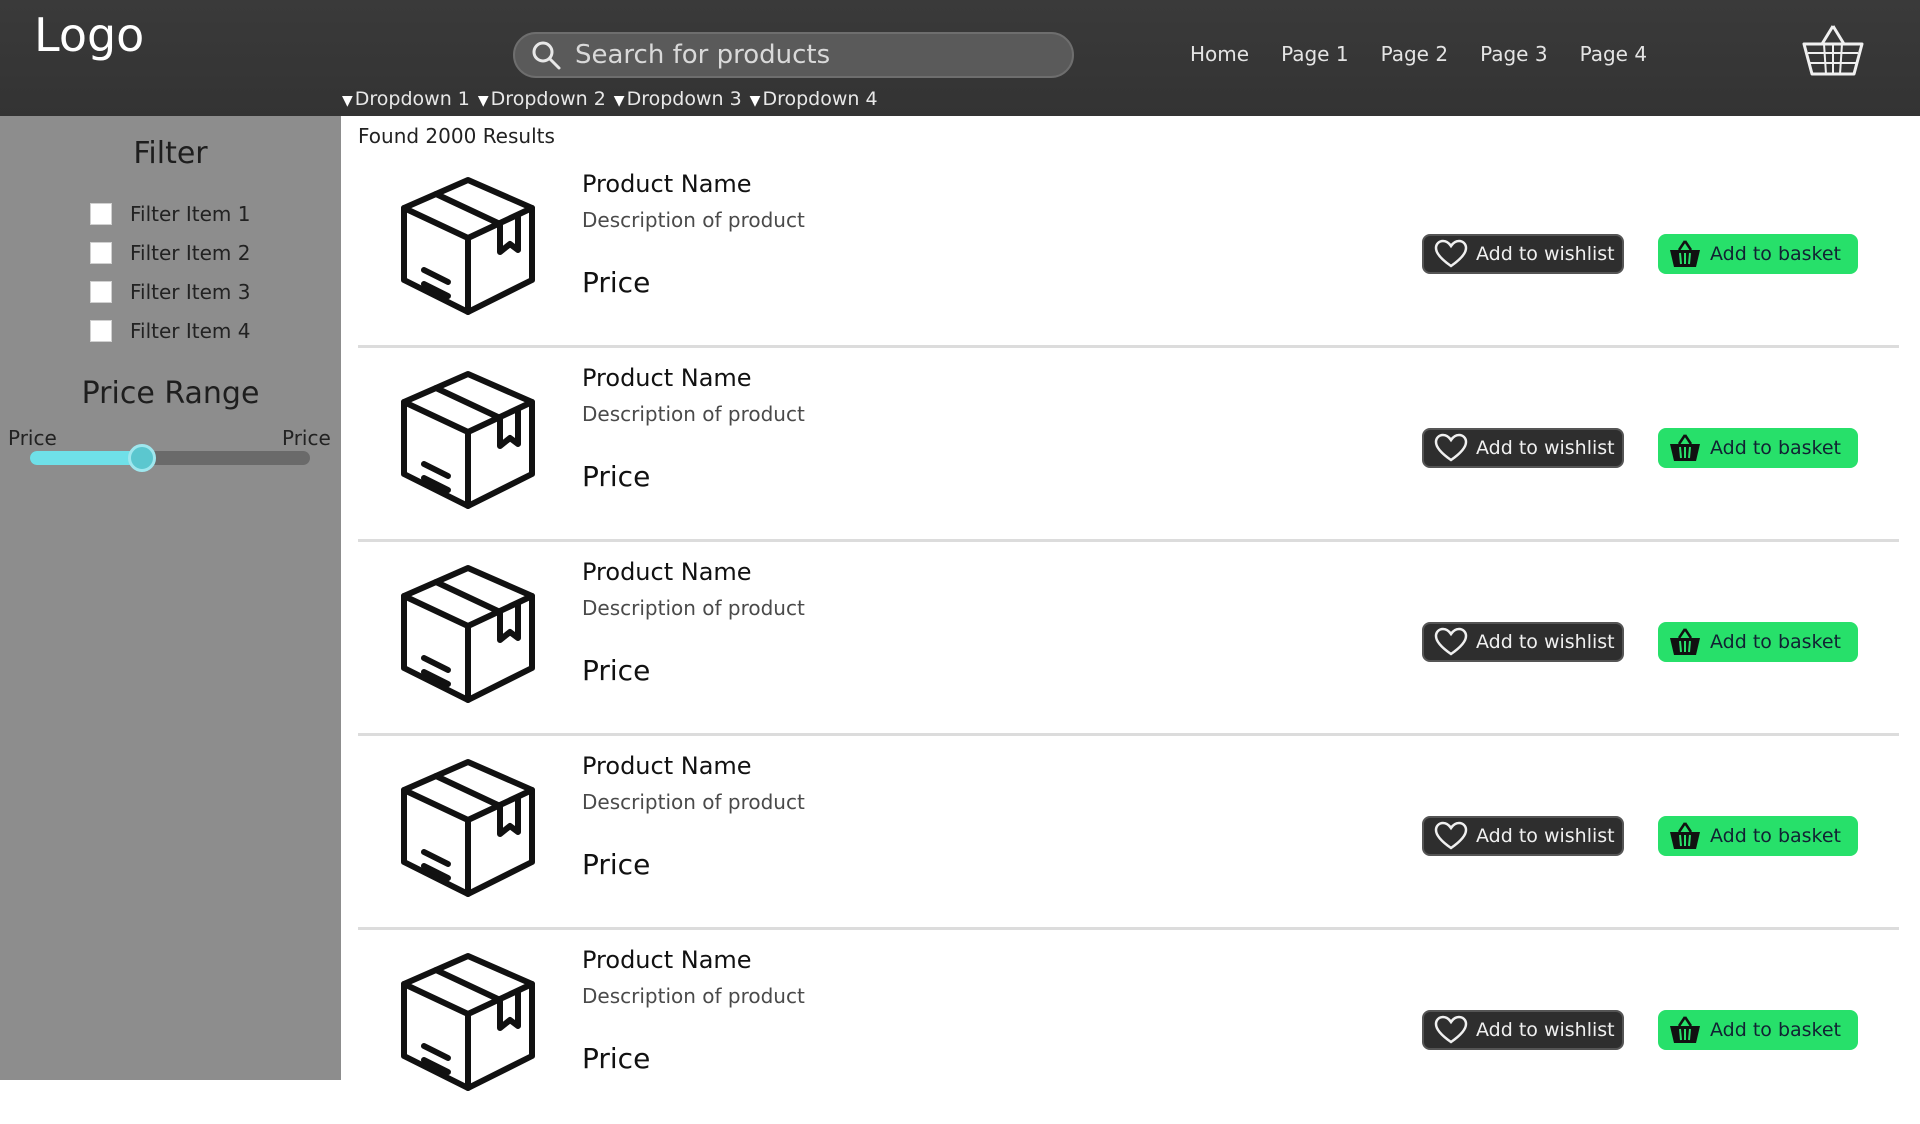 This screenshot has width=1920, height=1124. I want to click on search-icon, so click(546, 55).